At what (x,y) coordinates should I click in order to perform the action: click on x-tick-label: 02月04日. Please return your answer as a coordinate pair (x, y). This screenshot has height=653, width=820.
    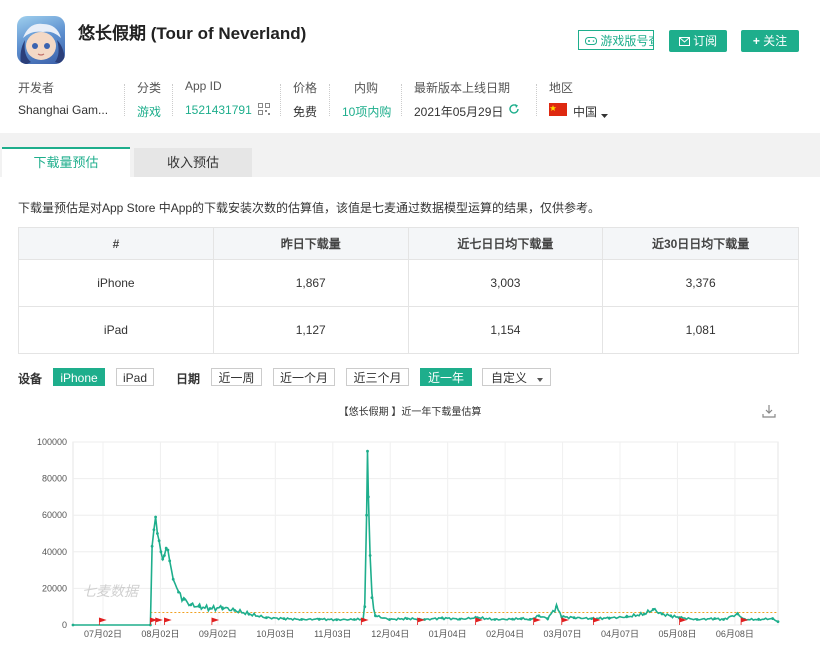
    Looking at the image, I should click on (505, 634).